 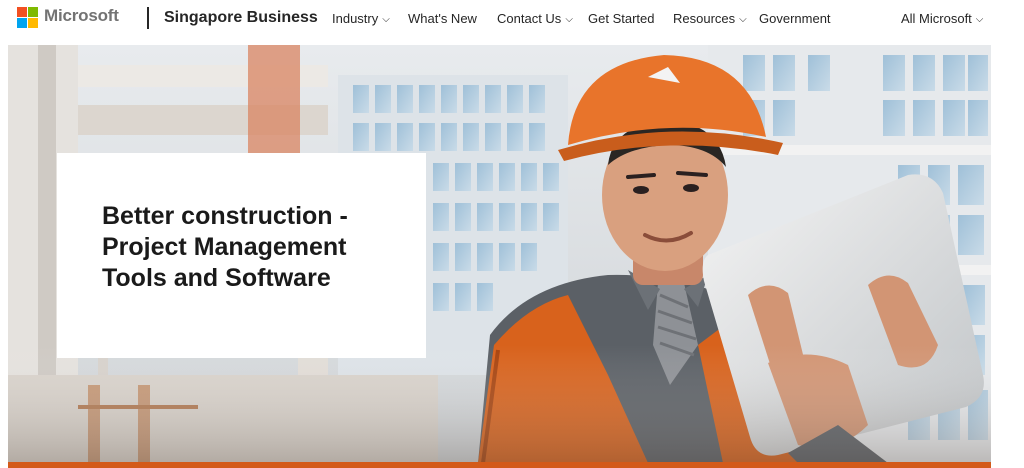 What do you see at coordinates (148, 18) in the screenshot?
I see `header-divider` at bounding box center [148, 18].